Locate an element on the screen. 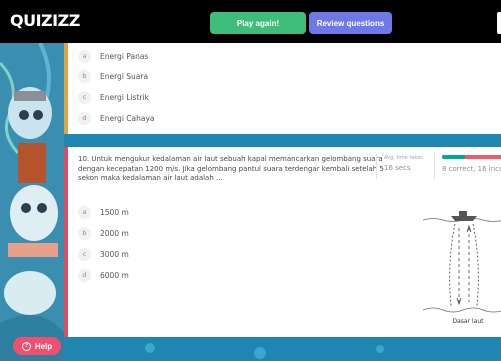 The height and width of the screenshot is (361, 501). accuracy-bar-correct-fill is located at coordinates (454, 157).